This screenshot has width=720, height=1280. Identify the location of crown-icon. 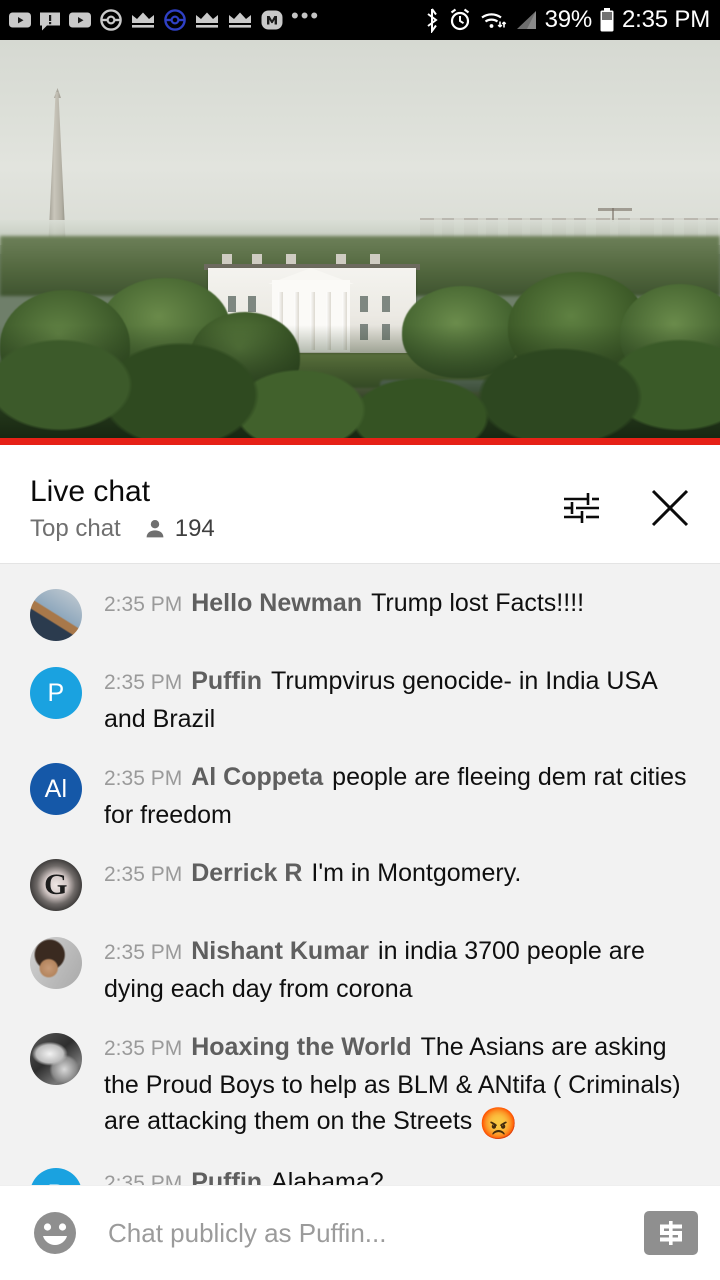
(143, 20).